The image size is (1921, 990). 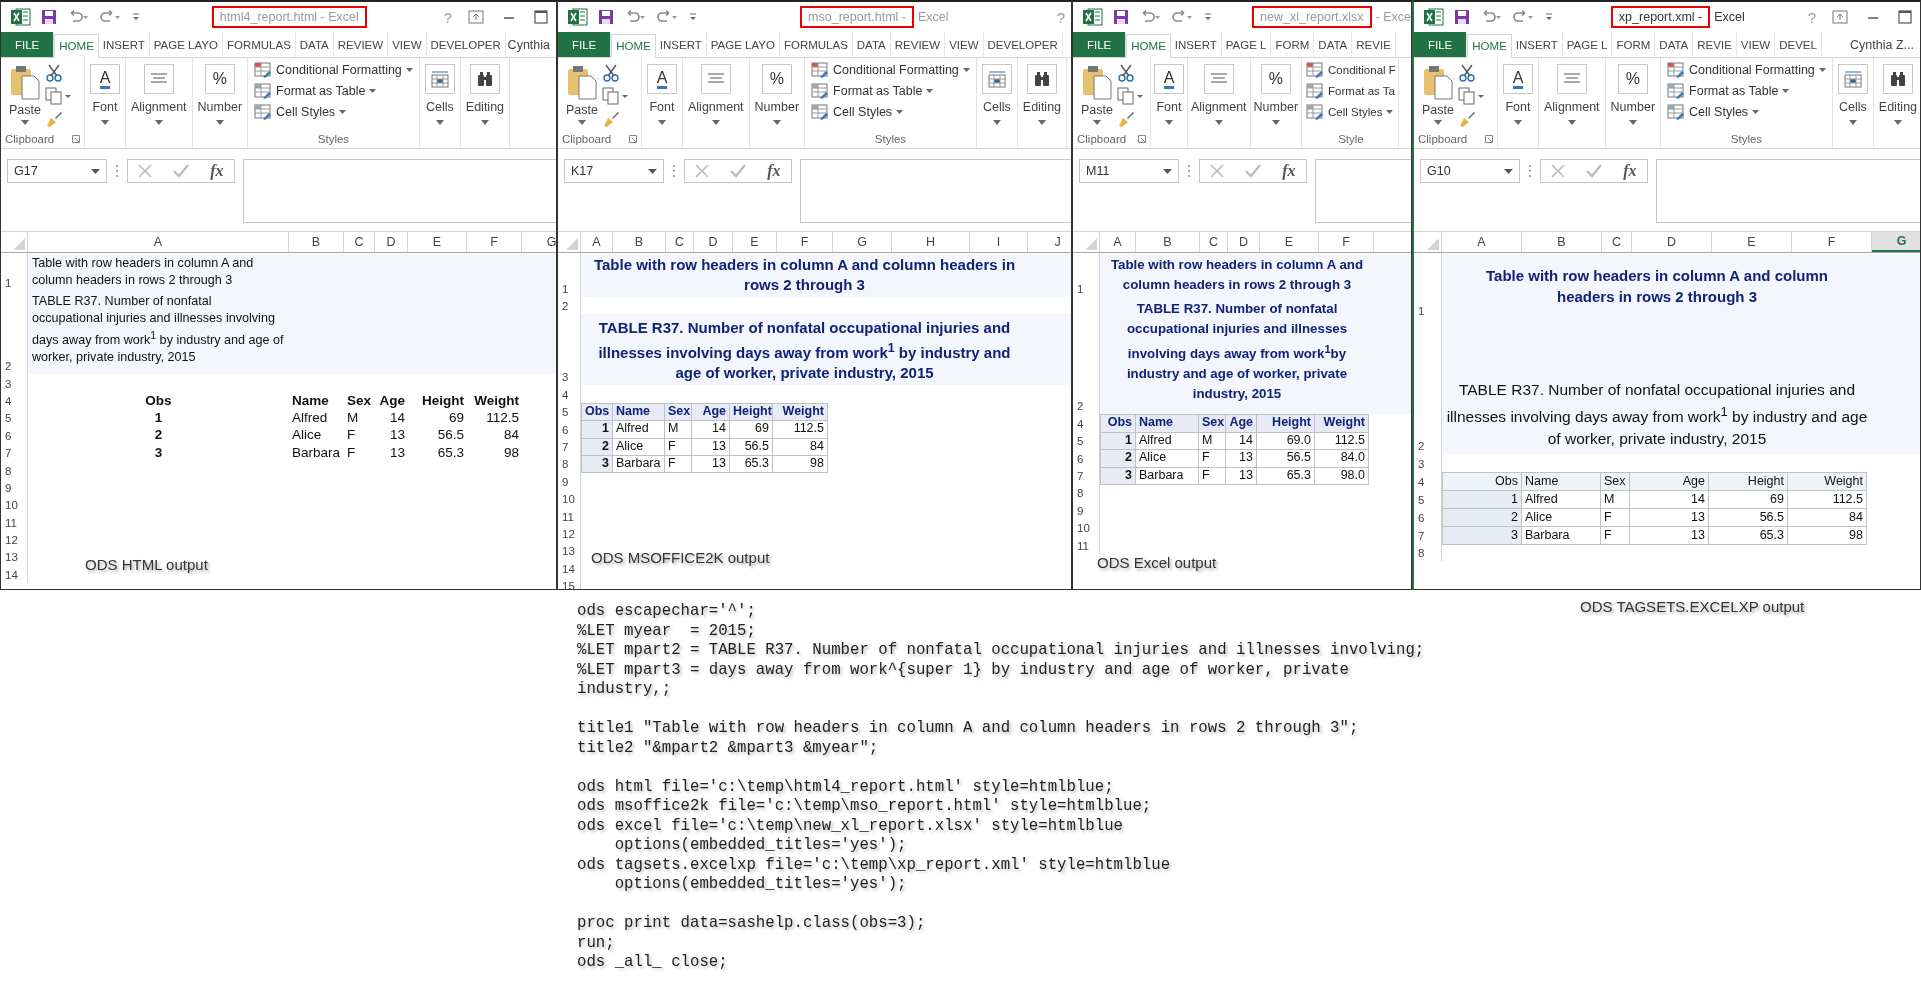 I want to click on row-number: 5, so click(x=14, y=417).